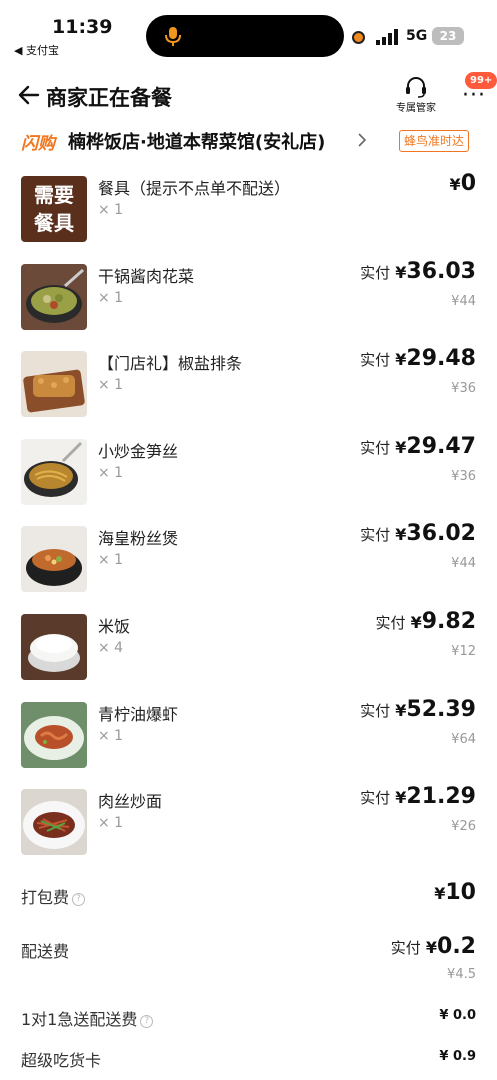  Describe the element at coordinates (441, 446) in the screenshot. I see `paid-amount: 29.47` at that location.